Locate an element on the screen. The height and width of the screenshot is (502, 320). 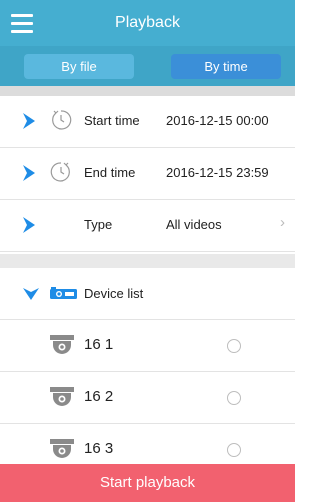
device-camera-icon is located at coordinates (63, 293).